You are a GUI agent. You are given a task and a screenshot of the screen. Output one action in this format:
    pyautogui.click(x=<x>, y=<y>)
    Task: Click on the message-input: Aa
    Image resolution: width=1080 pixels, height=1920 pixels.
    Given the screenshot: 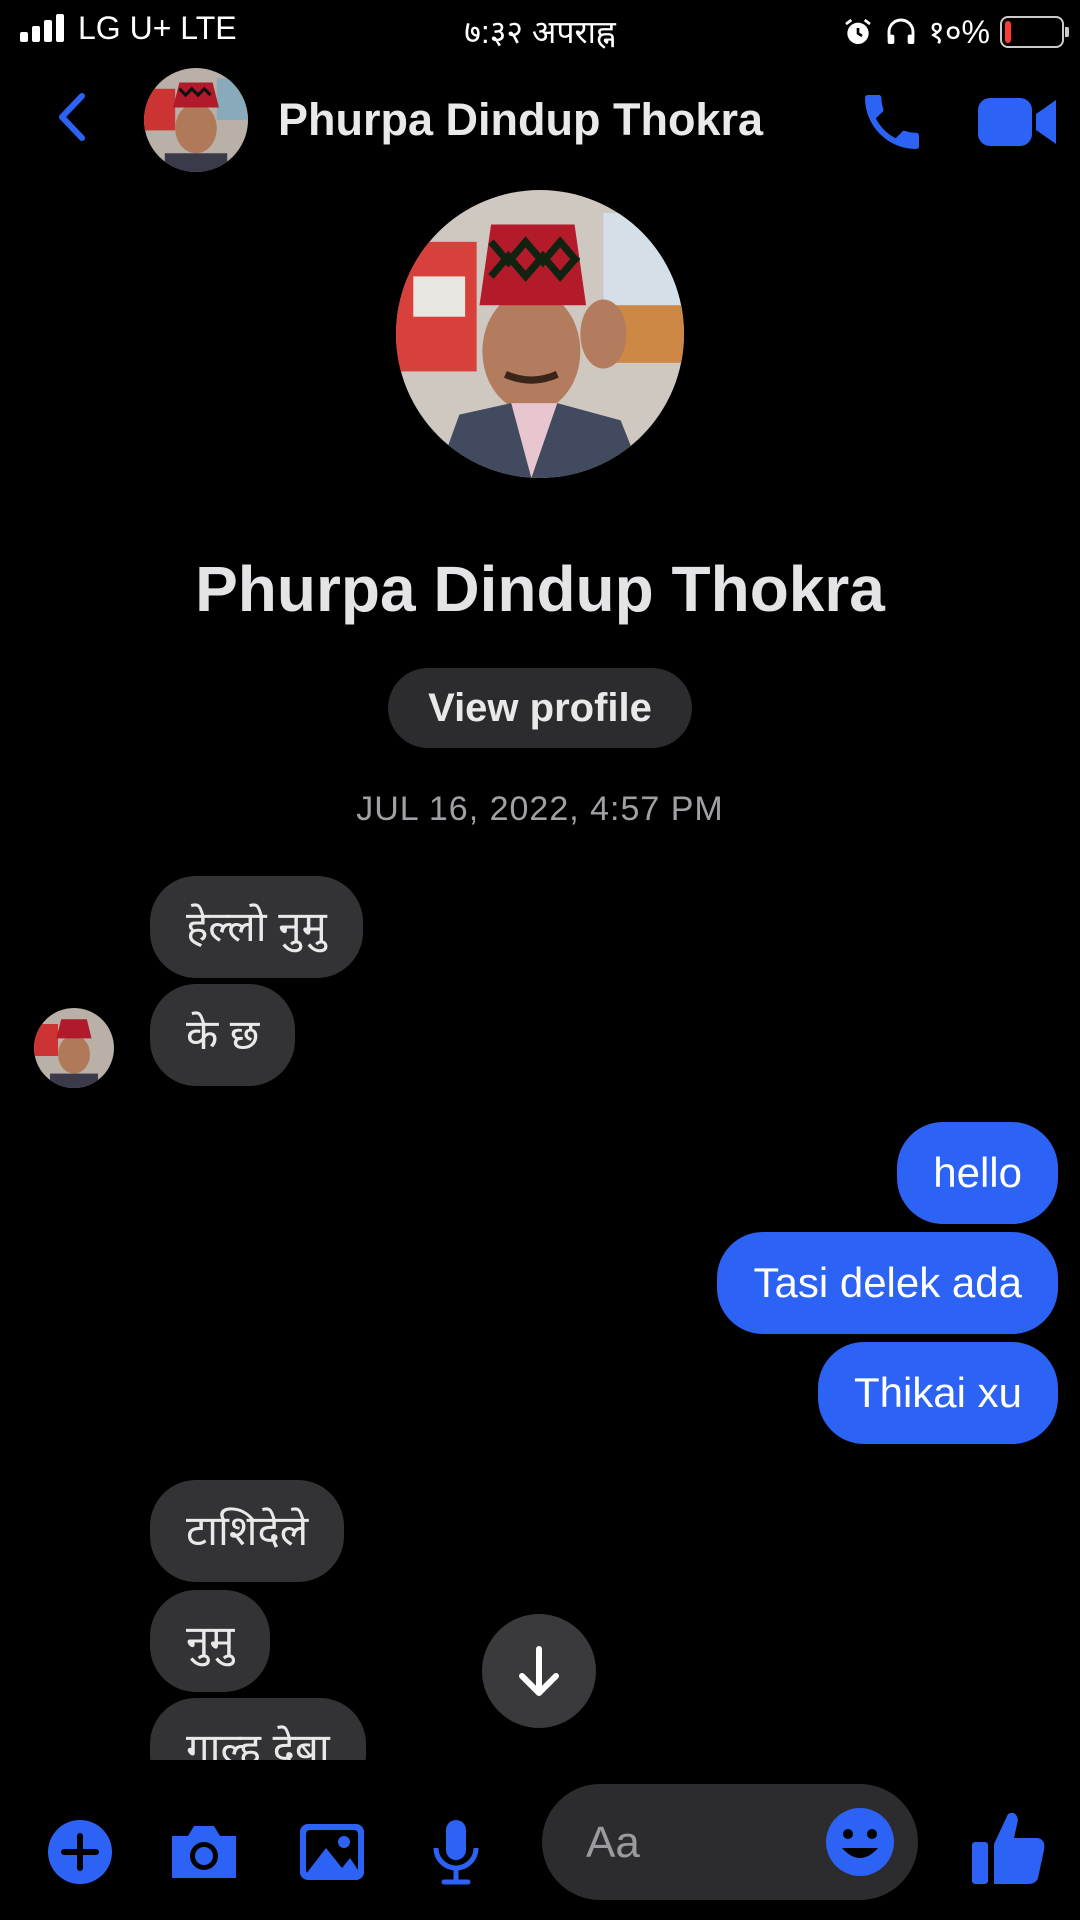 What is the action you would take?
    pyautogui.click(x=730, y=1842)
    